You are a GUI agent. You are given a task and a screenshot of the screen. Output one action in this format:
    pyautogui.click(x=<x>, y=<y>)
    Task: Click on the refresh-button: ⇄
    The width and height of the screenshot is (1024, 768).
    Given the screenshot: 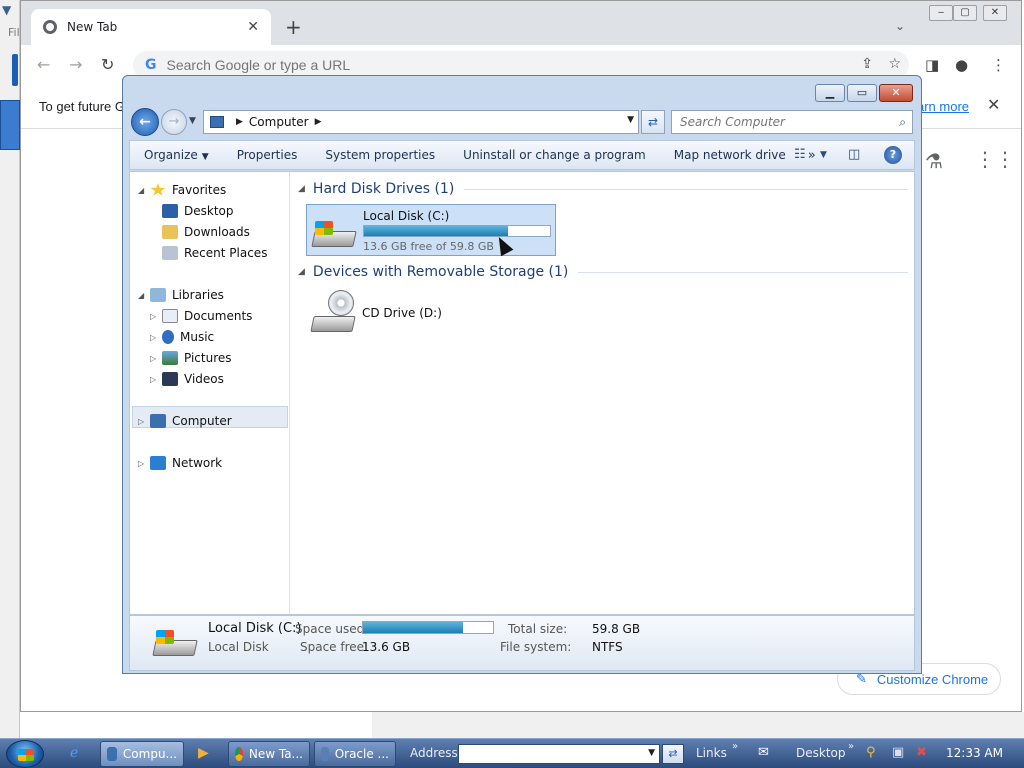 What is the action you would take?
    pyautogui.click(x=653, y=122)
    